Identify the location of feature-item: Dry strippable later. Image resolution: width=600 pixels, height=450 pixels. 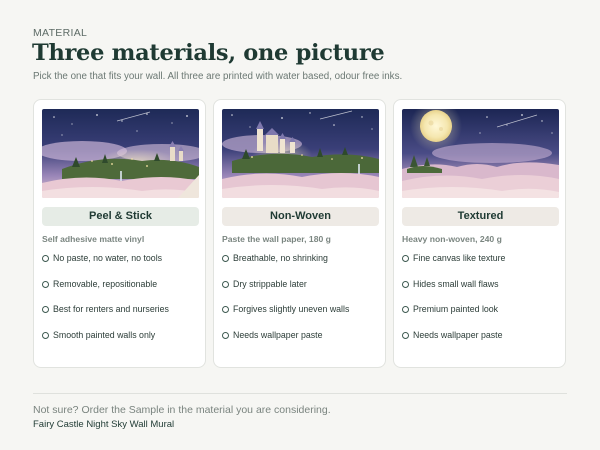
(285, 292).